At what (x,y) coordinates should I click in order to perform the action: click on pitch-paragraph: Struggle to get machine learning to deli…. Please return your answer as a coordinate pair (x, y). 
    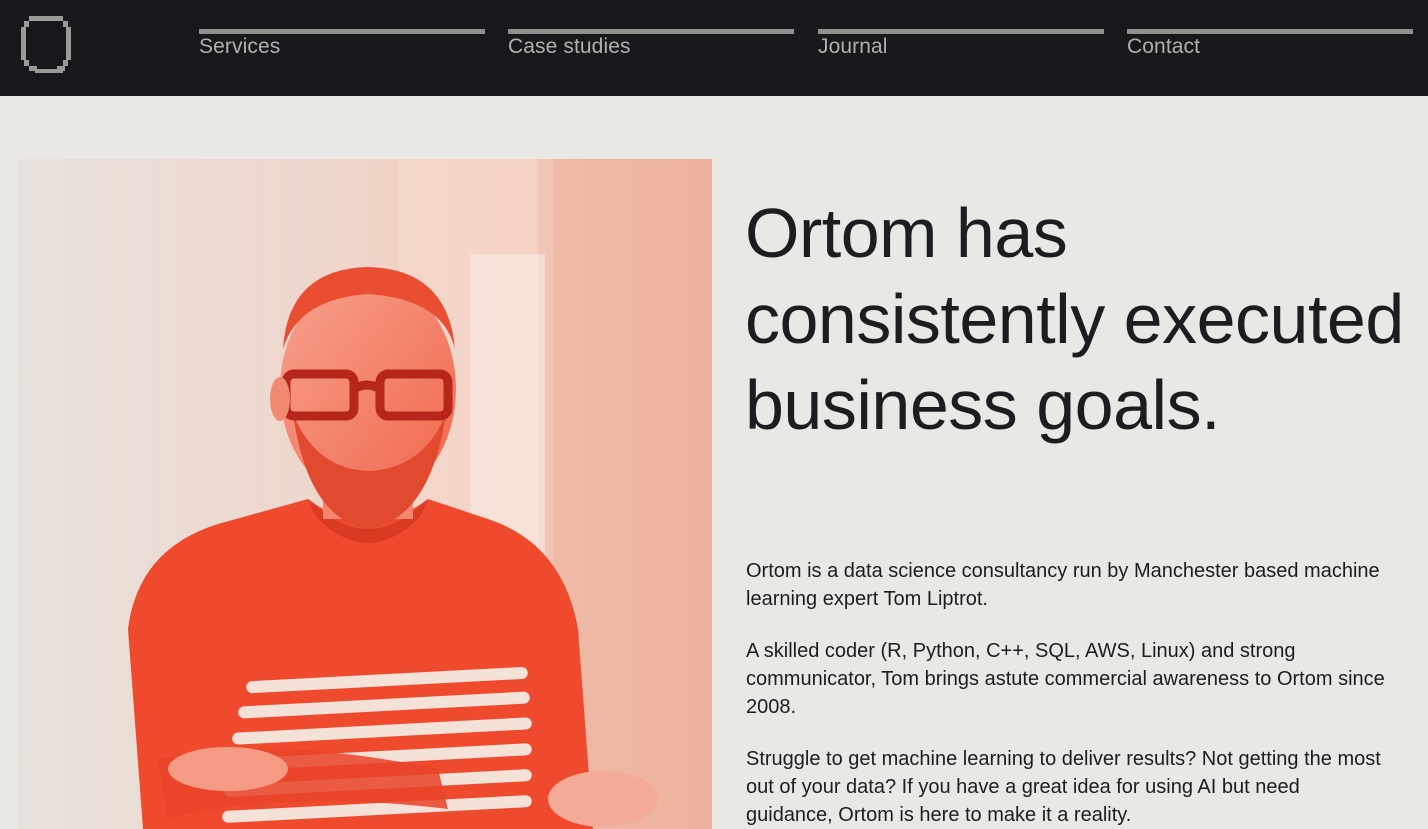
    Looking at the image, I should click on (1063, 787).